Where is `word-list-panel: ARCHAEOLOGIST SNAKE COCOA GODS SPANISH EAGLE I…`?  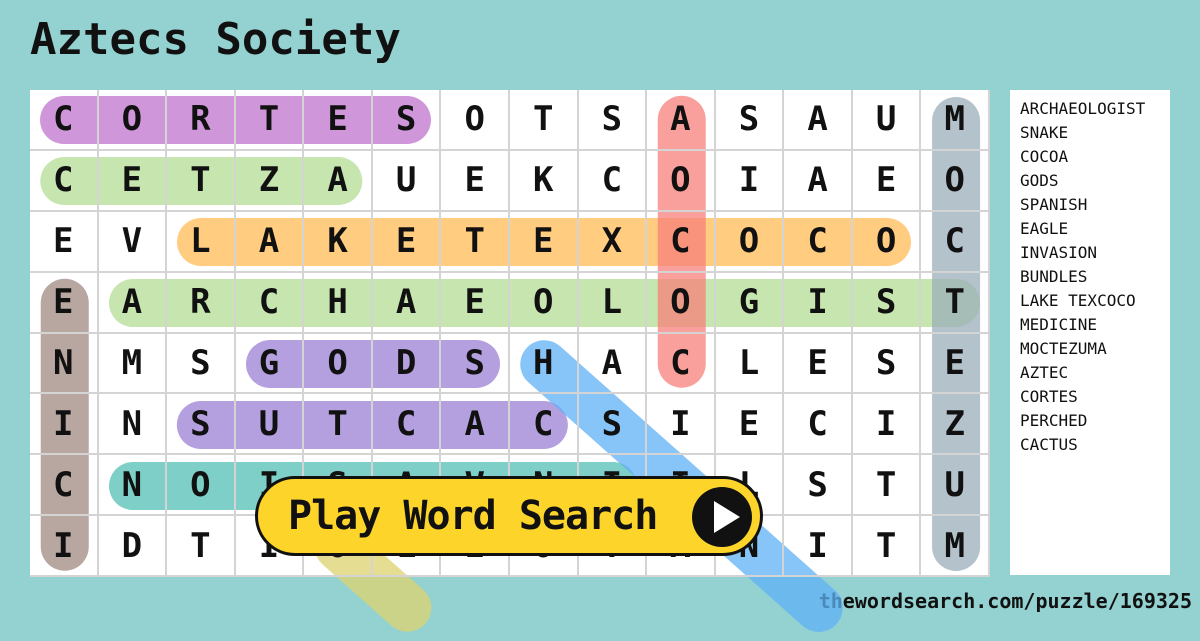 word-list-panel: ARCHAEOLOGIST SNAKE COCOA GODS SPANISH EAGLE I… is located at coordinates (1090, 332).